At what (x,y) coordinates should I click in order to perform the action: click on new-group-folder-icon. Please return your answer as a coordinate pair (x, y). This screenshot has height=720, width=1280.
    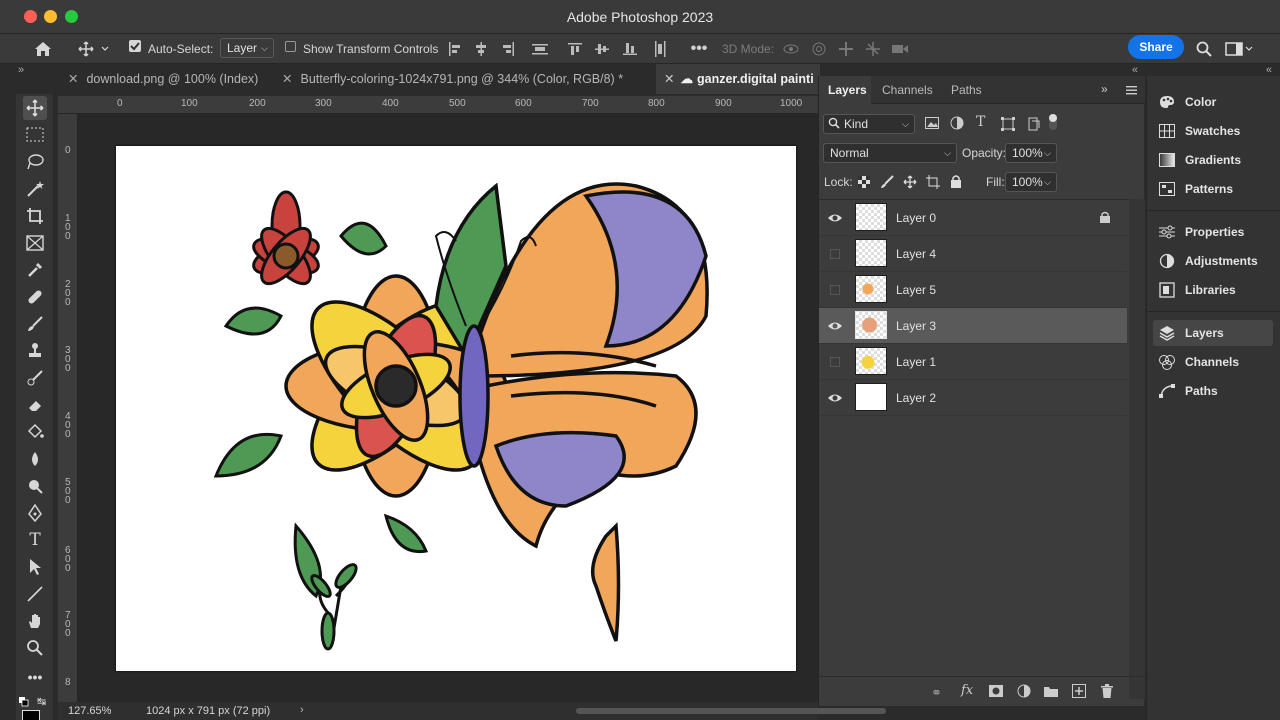
    Looking at the image, I should click on (1051, 692).